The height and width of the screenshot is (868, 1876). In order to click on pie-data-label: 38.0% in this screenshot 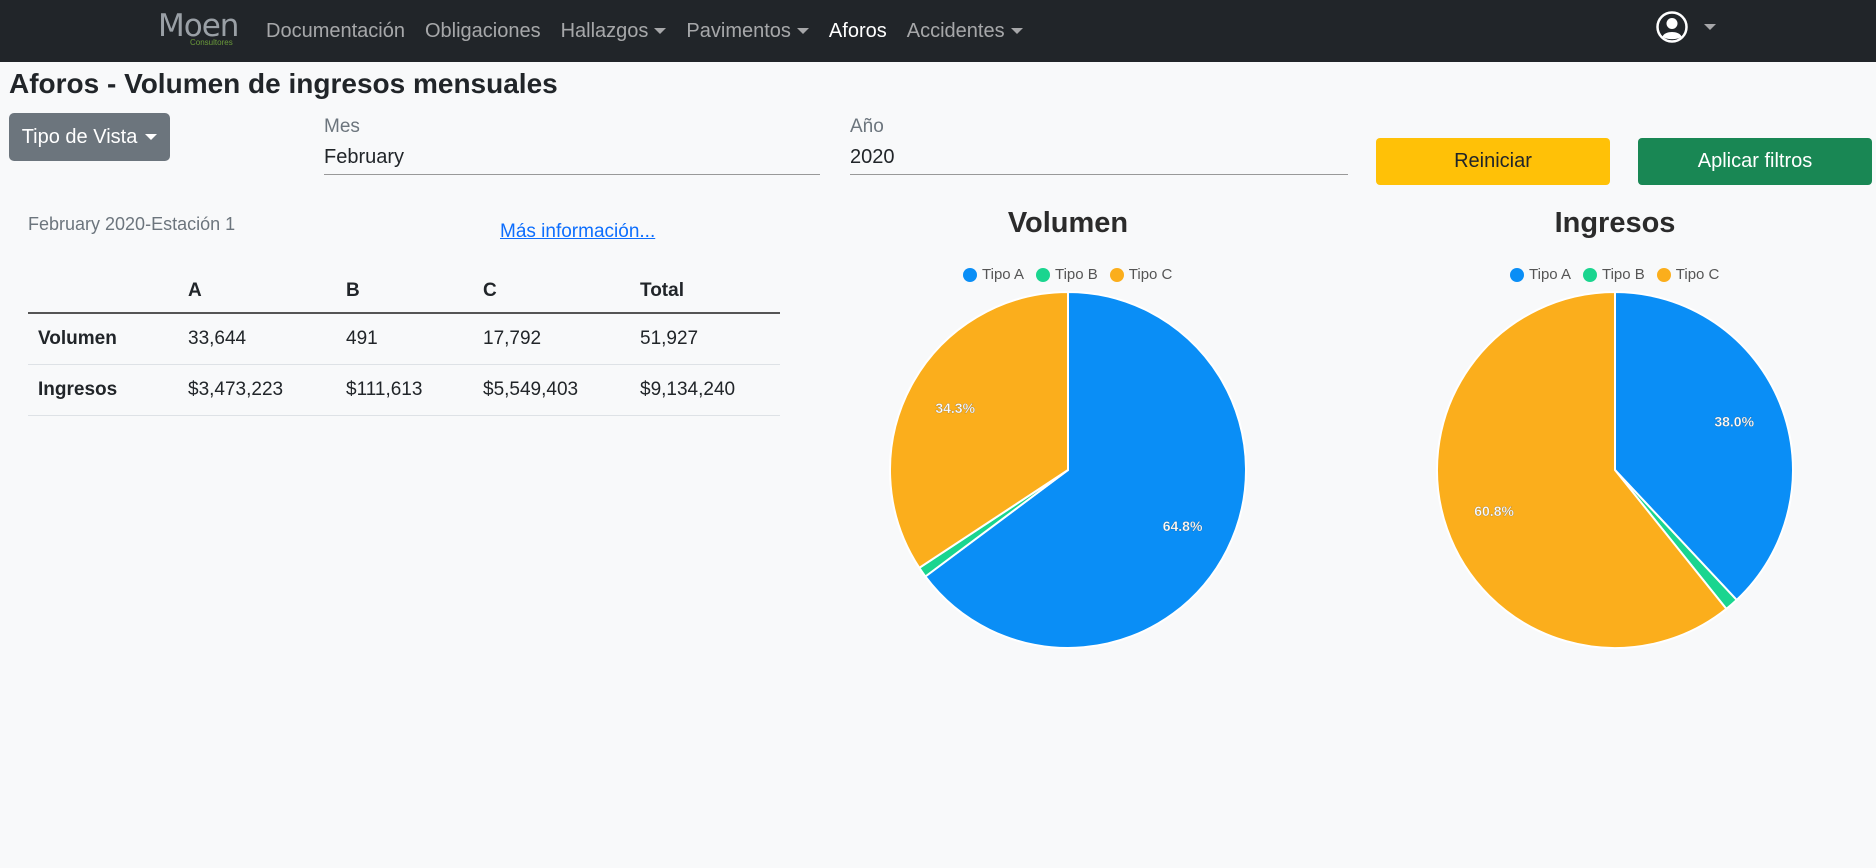, I will do `click(1734, 422)`.